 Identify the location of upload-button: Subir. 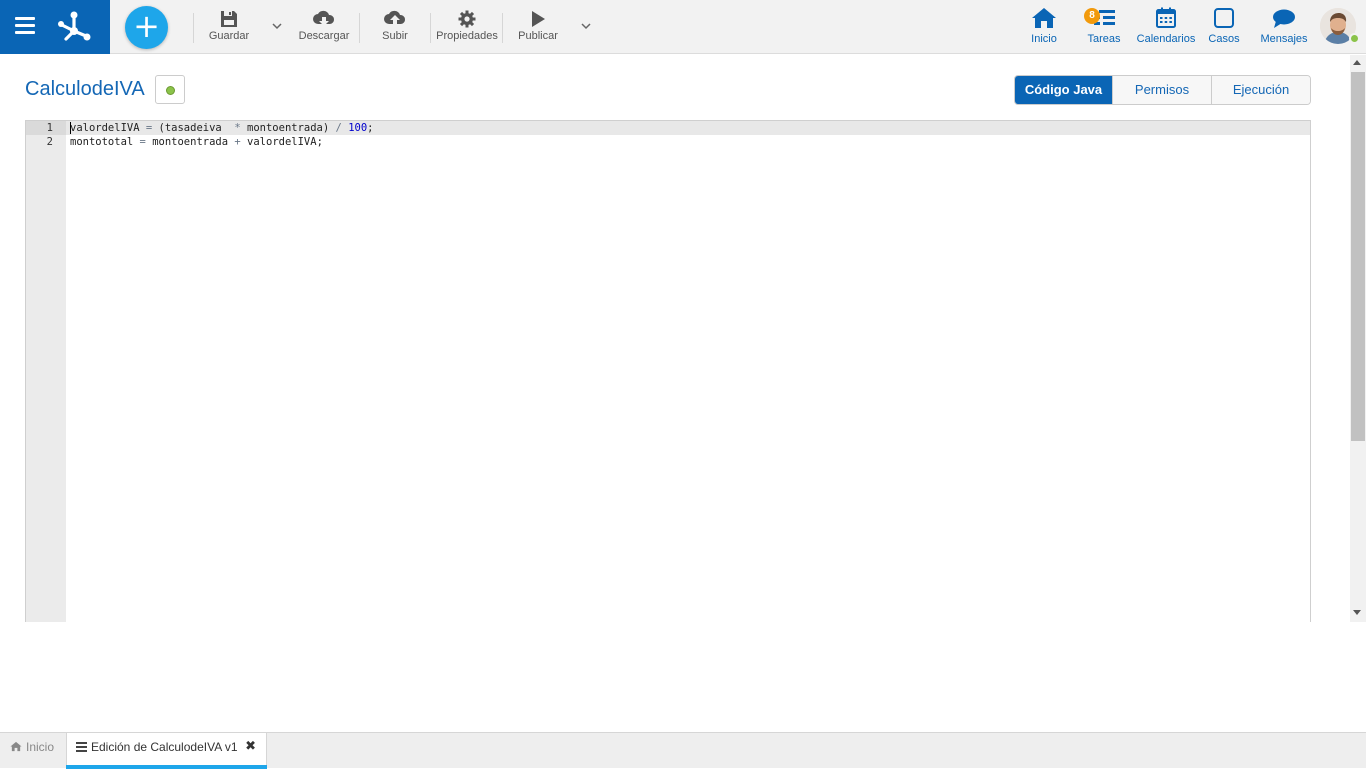
(395, 28).